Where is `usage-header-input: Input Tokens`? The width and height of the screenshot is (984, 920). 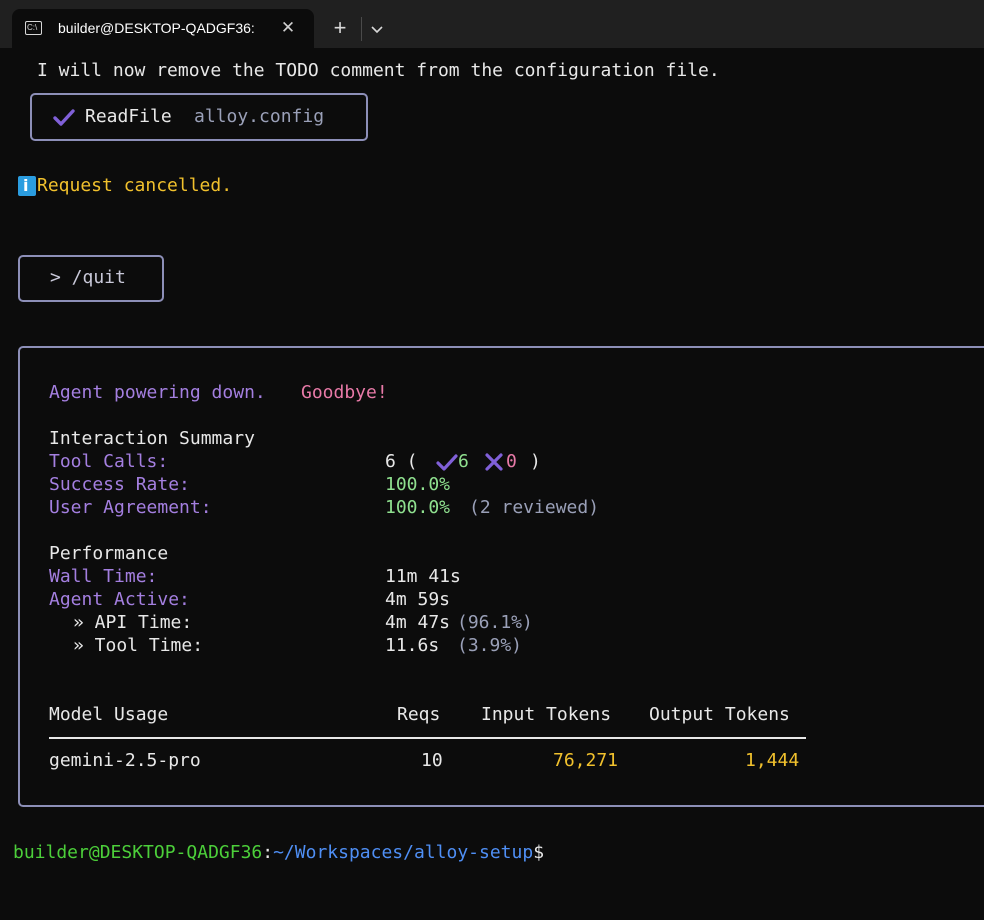
usage-header-input: Input Tokens is located at coordinates (546, 714).